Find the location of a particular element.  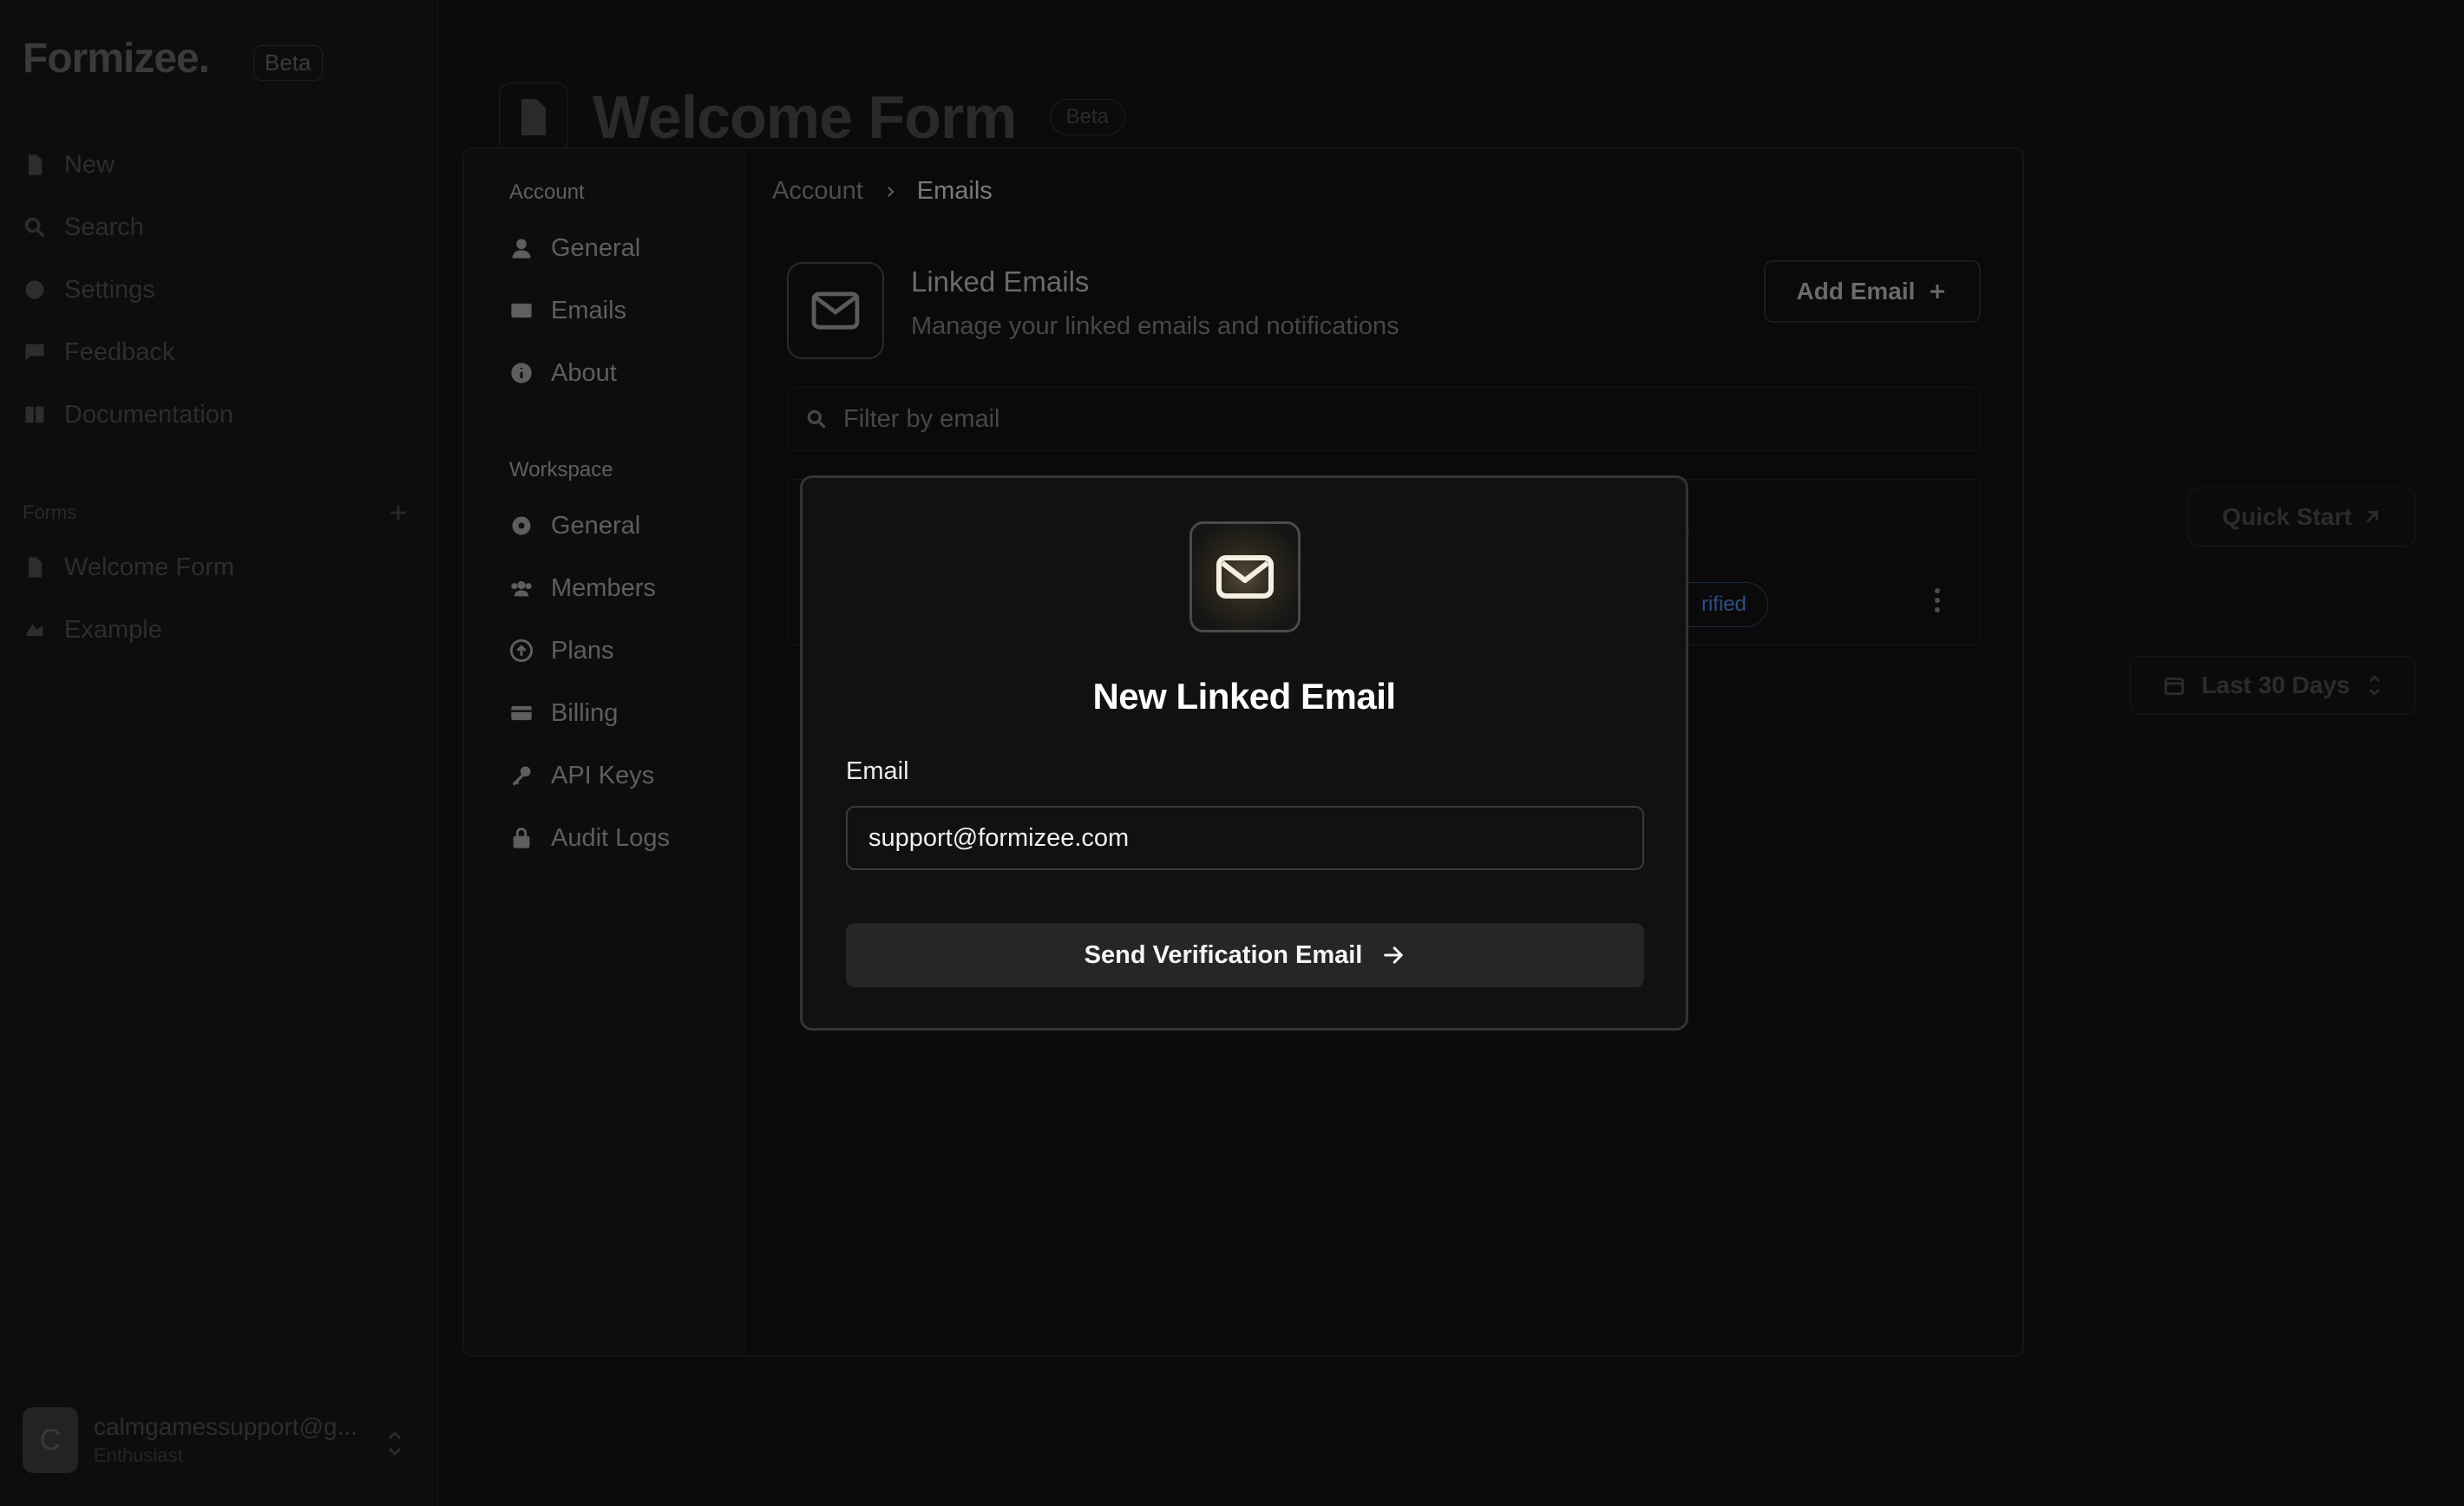

page-header: Welcome Form Beta is located at coordinates (812, 117).